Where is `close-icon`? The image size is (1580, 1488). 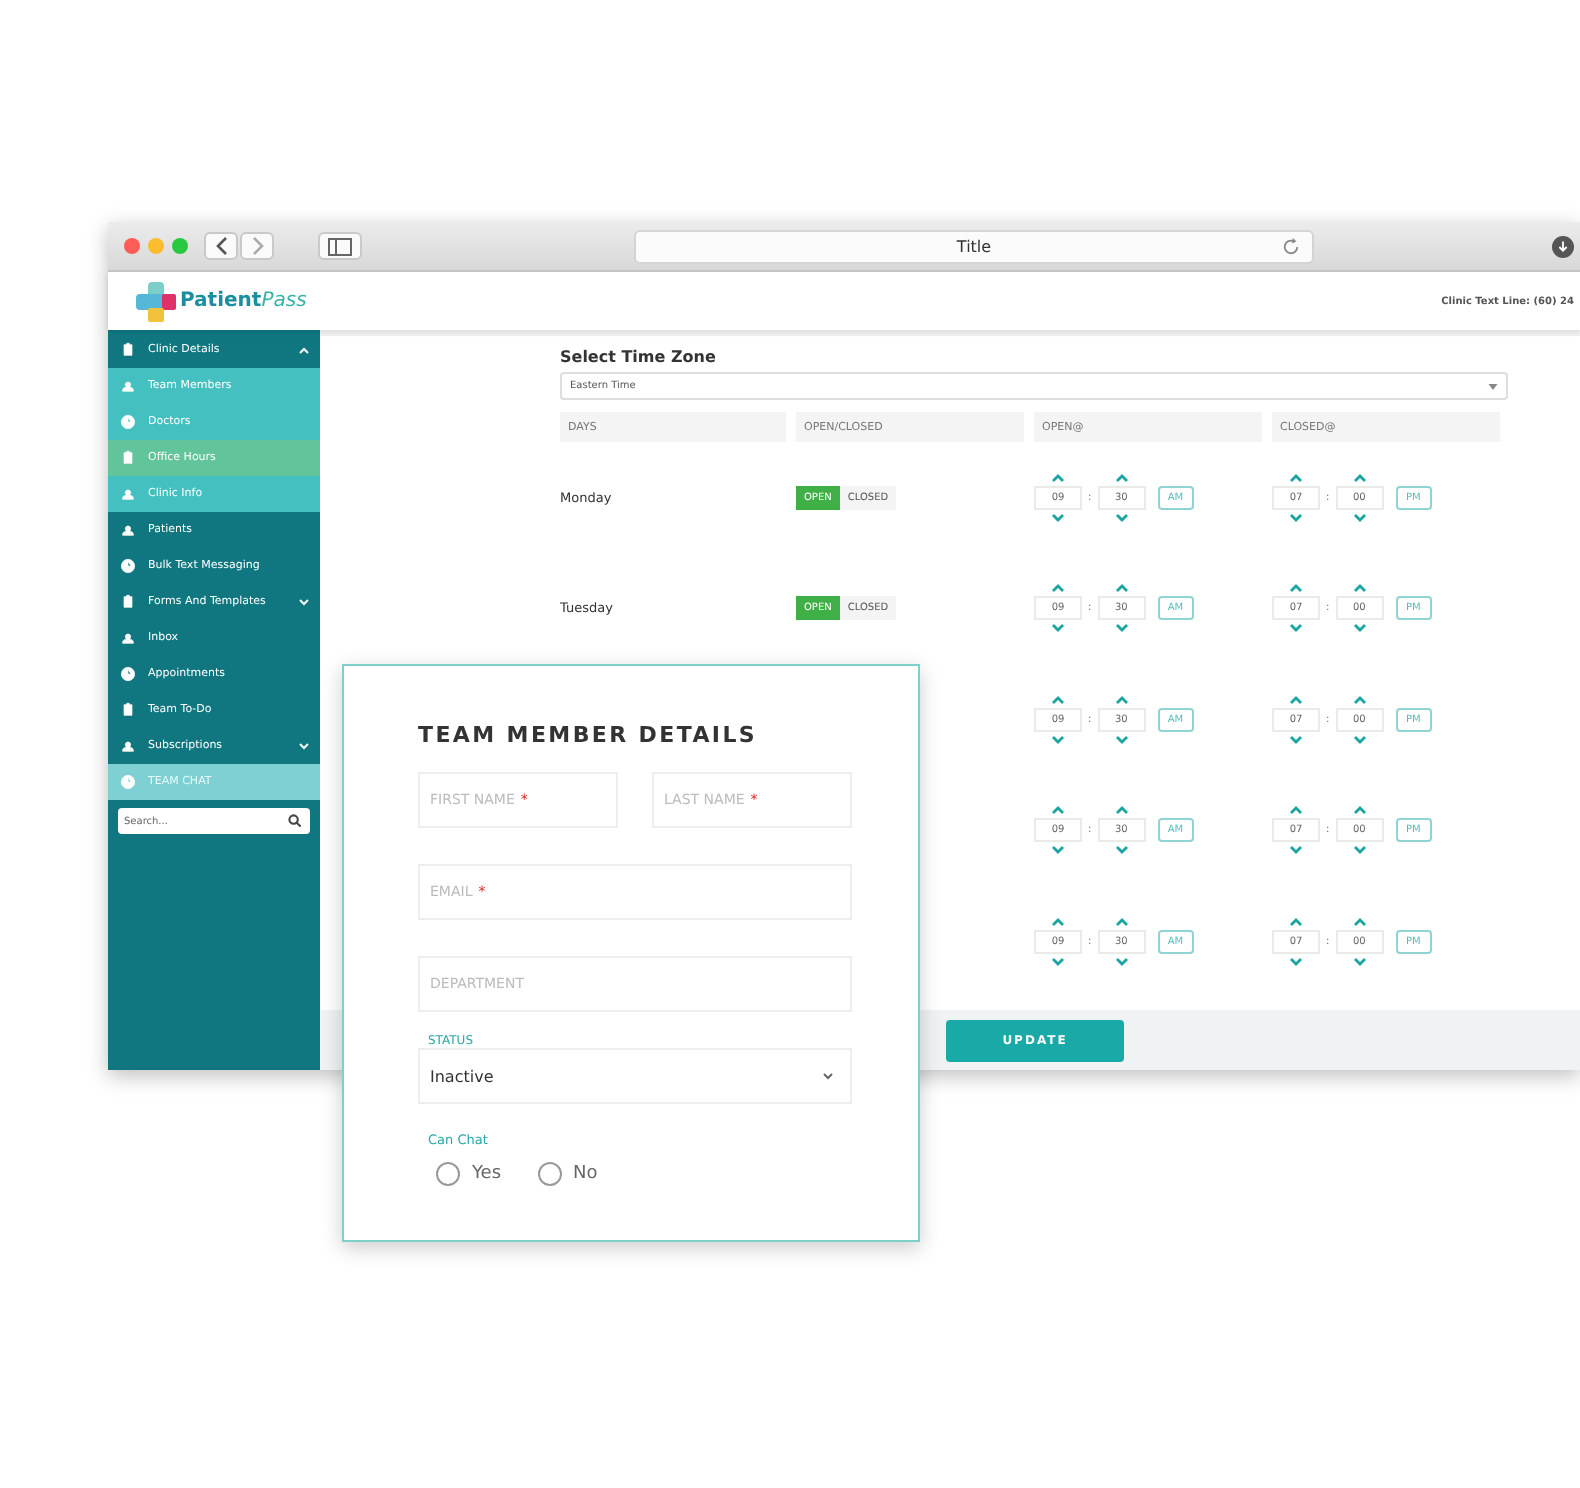
close-icon is located at coordinates (132, 246).